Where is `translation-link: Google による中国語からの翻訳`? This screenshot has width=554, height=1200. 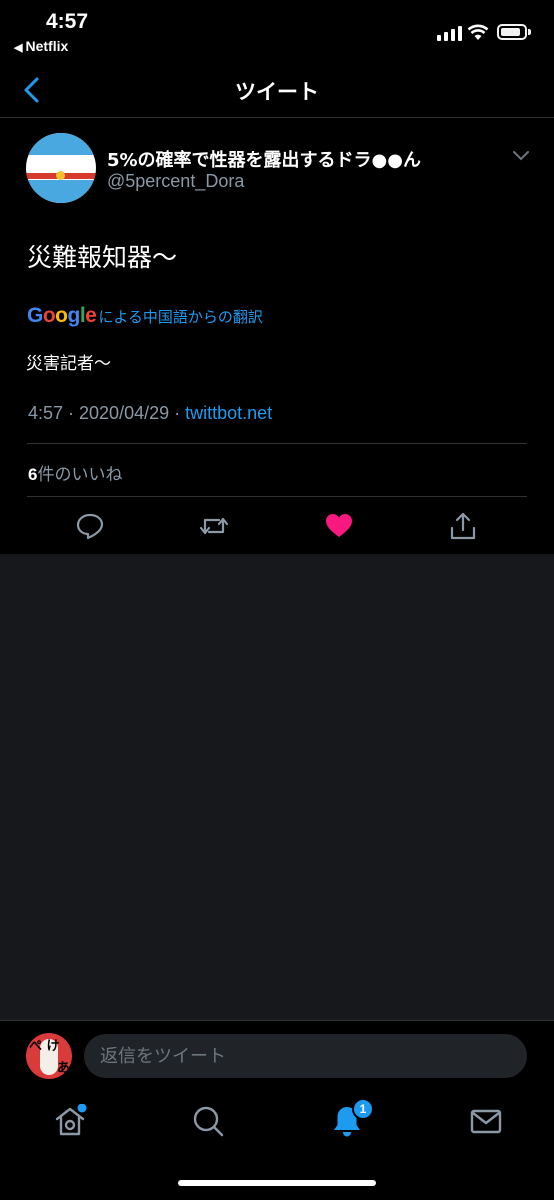
translation-link: Google による中国語からの翻訳 is located at coordinates (145, 316).